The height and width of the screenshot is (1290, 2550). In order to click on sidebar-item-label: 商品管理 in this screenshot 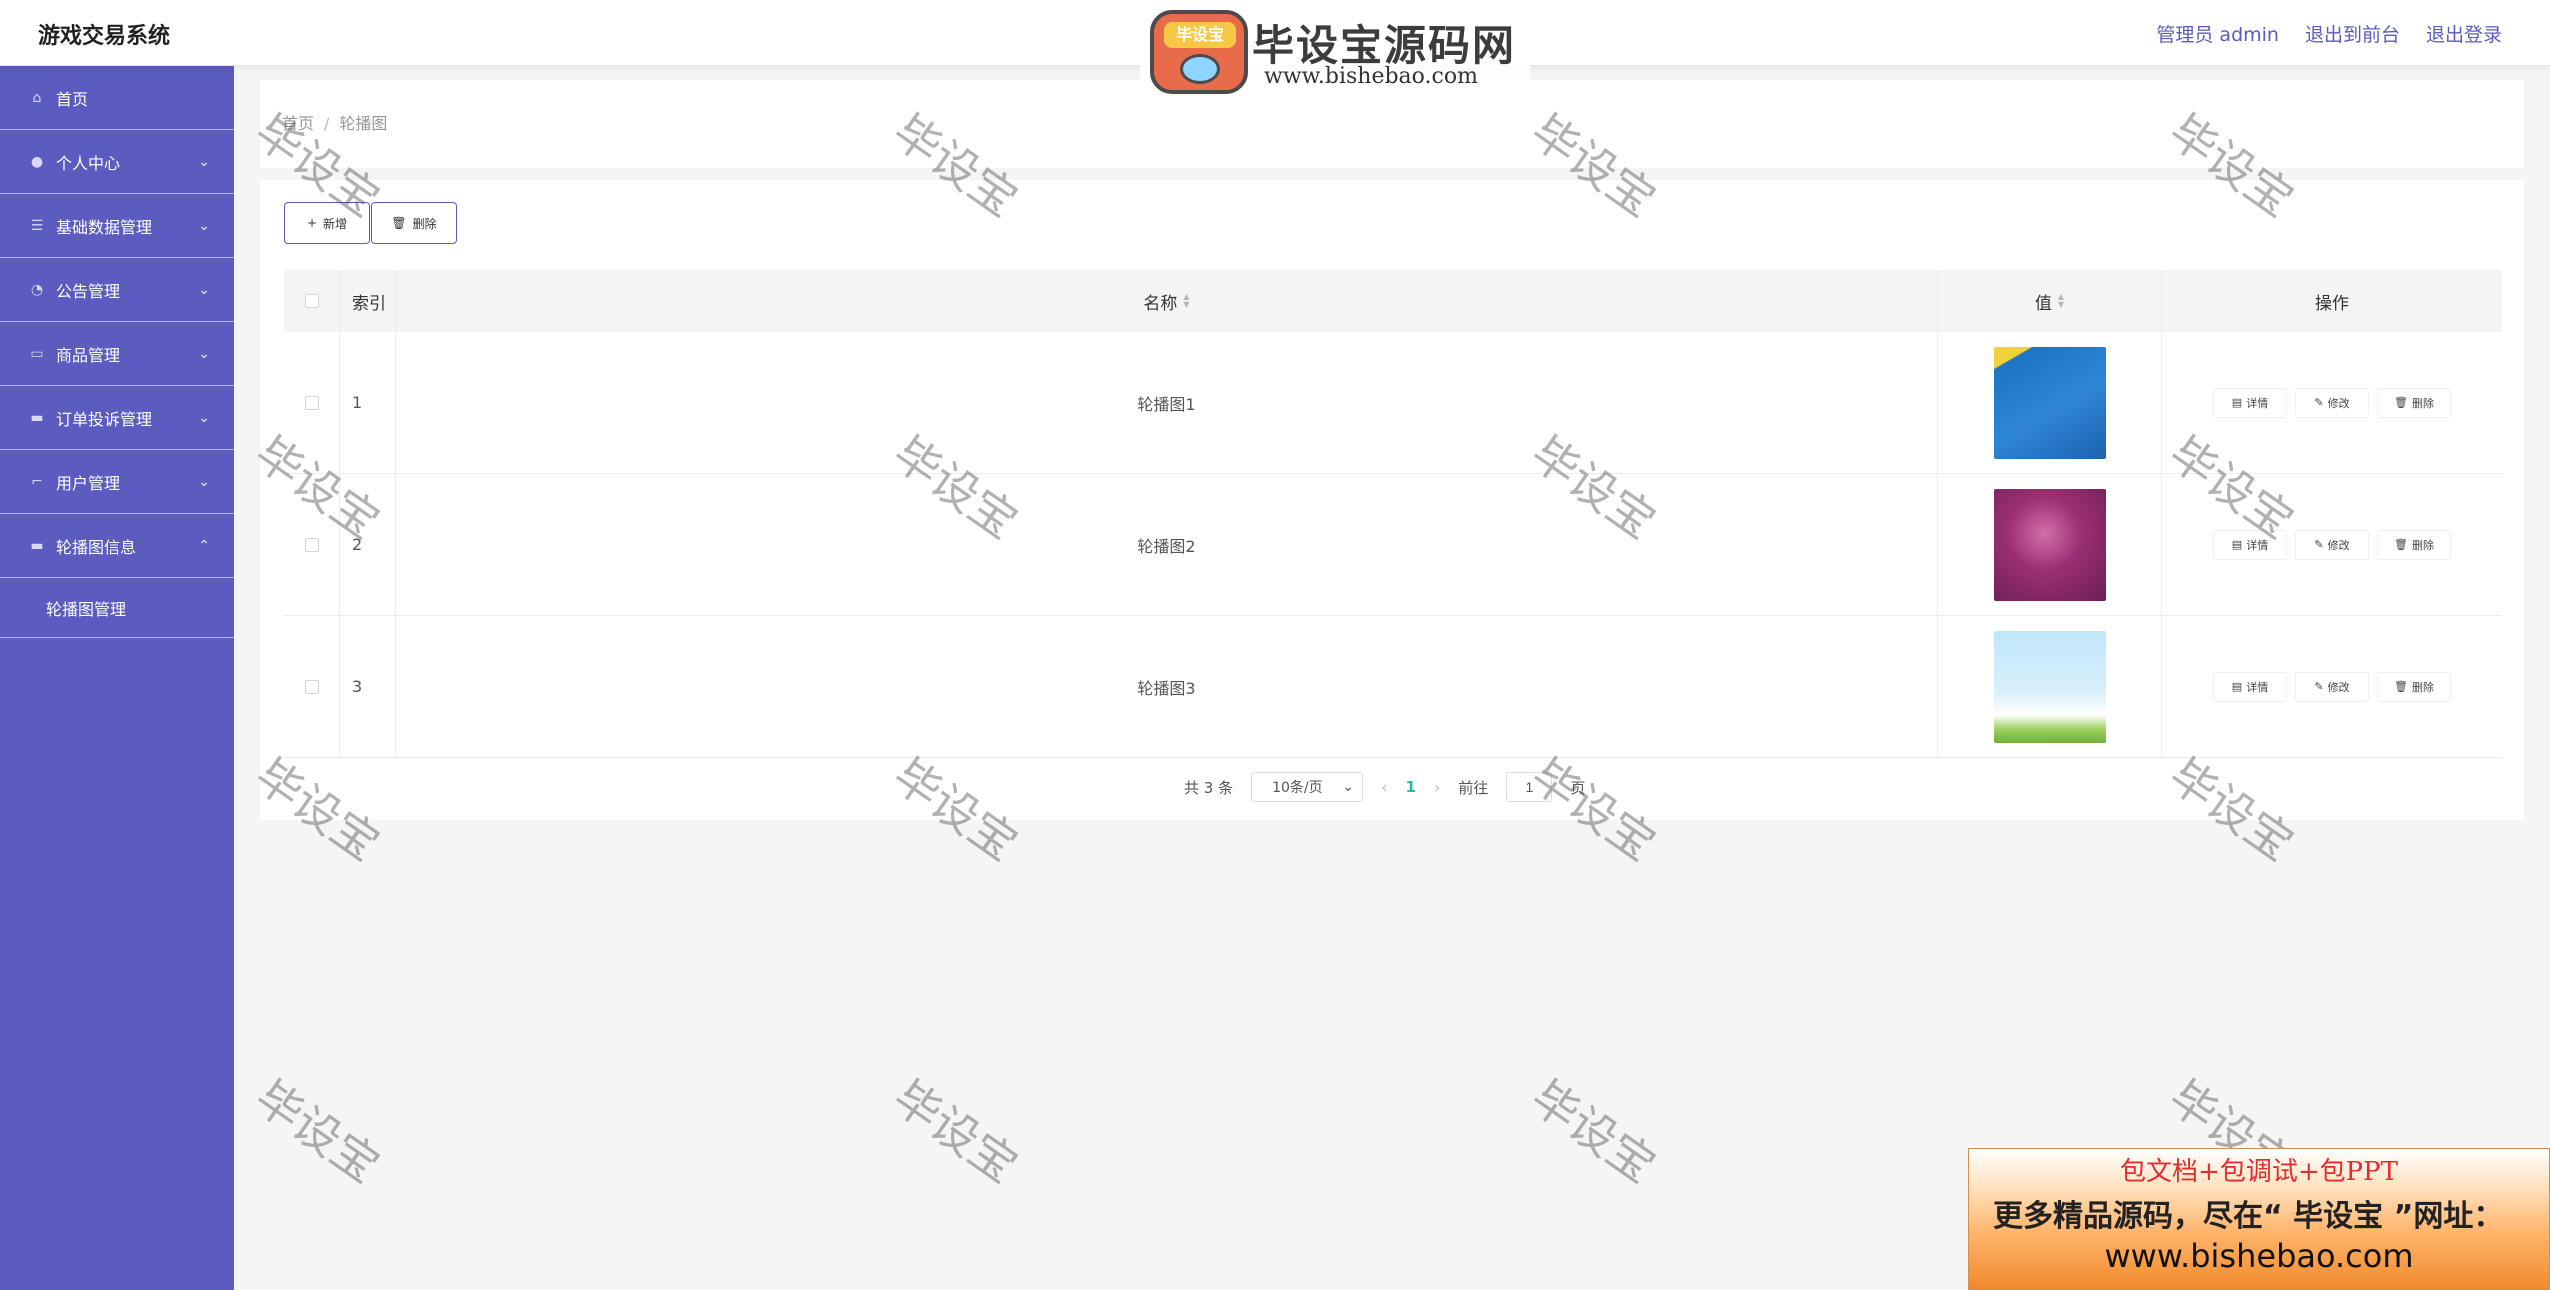, I will do `click(88, 355)`.